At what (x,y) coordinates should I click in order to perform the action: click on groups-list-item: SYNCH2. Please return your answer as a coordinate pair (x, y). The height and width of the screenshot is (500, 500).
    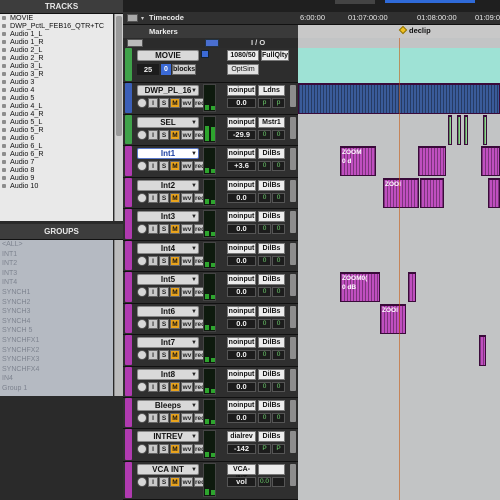
    Looking at the image, I should click on (56, 303).